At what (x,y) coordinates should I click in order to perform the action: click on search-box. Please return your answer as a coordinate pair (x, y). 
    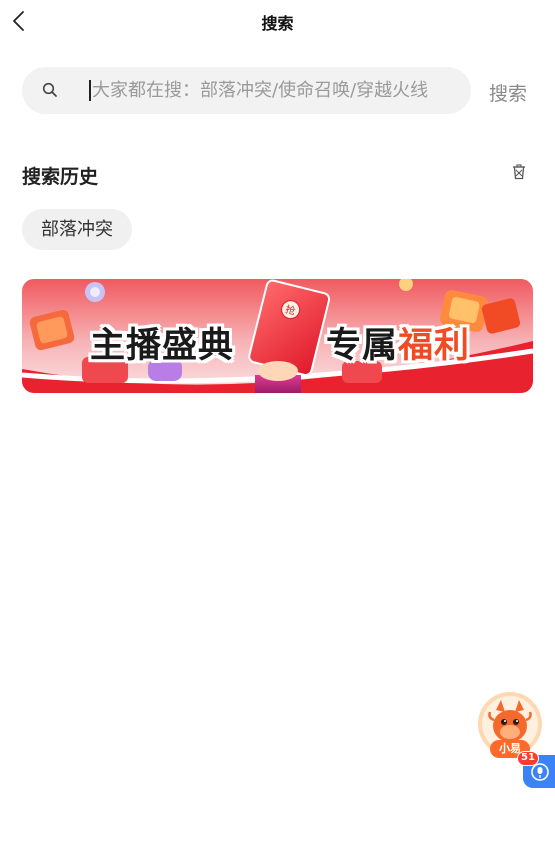
    Looking at the image, I should click on (246, 90).